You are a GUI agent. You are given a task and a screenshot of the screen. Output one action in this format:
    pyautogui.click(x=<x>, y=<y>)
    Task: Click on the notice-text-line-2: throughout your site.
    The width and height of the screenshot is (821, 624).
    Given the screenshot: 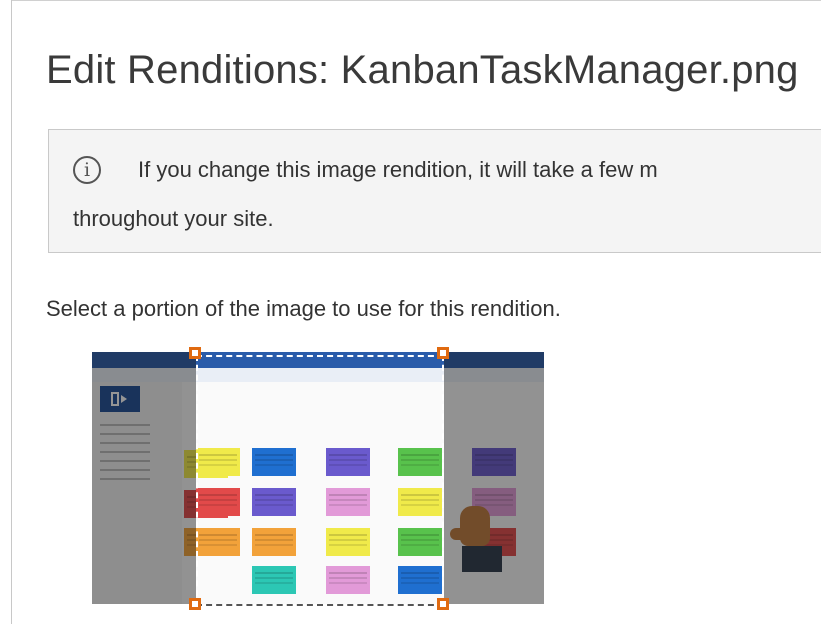 What is the action you would take?
    pyautogui.click(x=173, y=218)
    